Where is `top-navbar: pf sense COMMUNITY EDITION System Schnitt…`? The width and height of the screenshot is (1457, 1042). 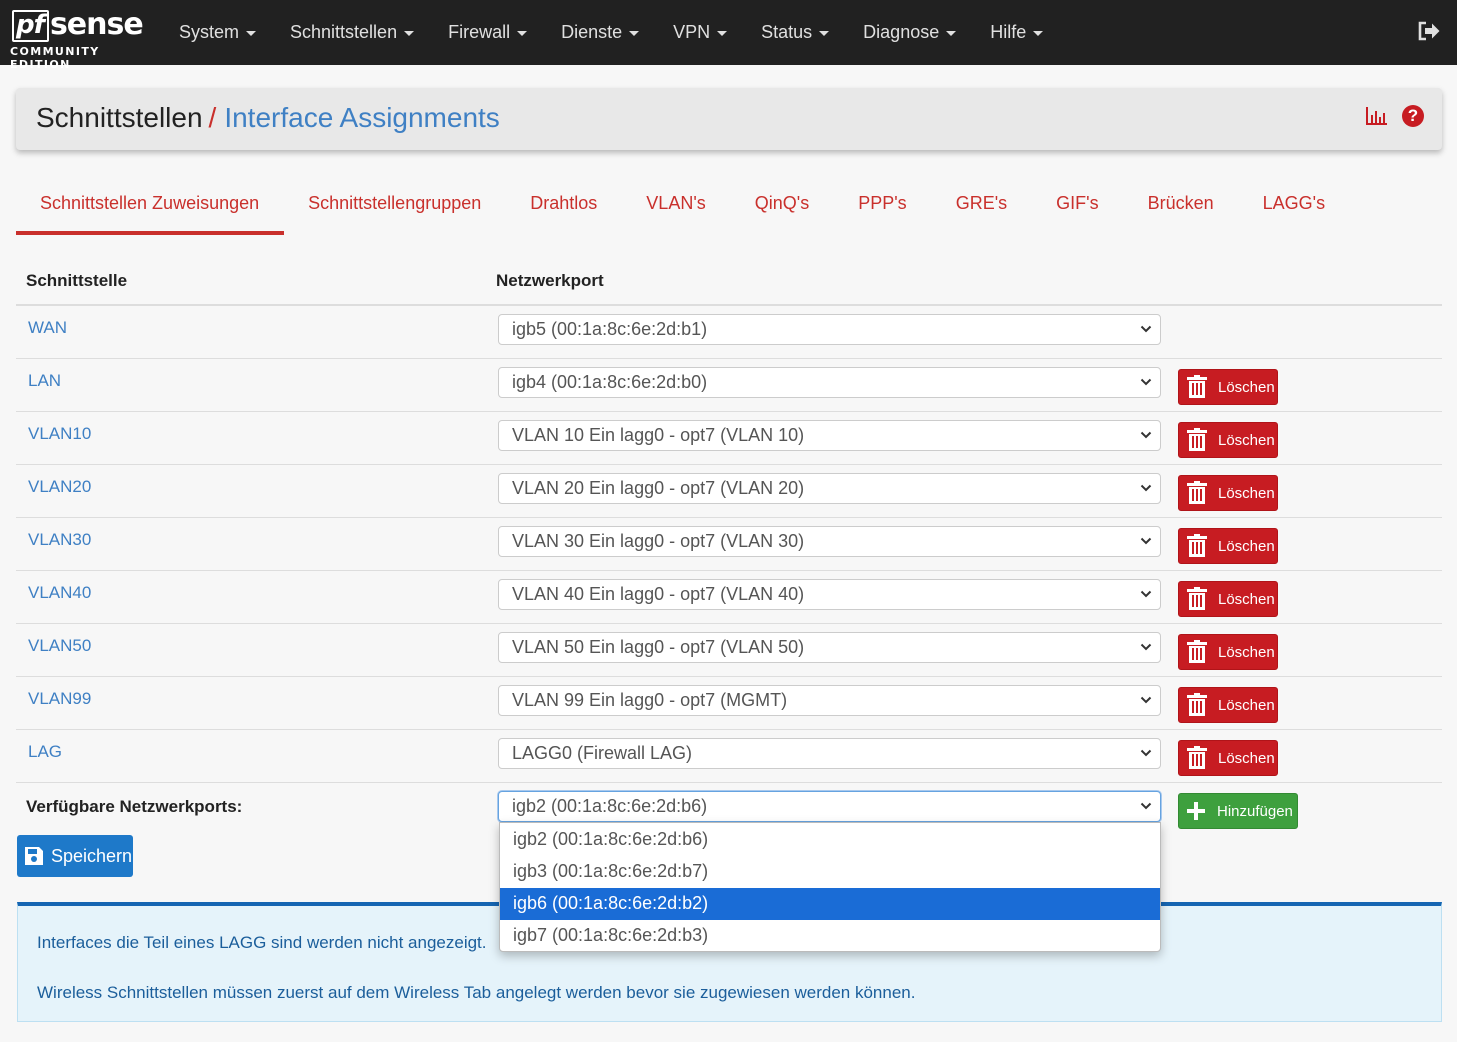
top-navbar: pf sense COMMUNITY EDITION System Schnitt… is located at coordinates (728, 36).